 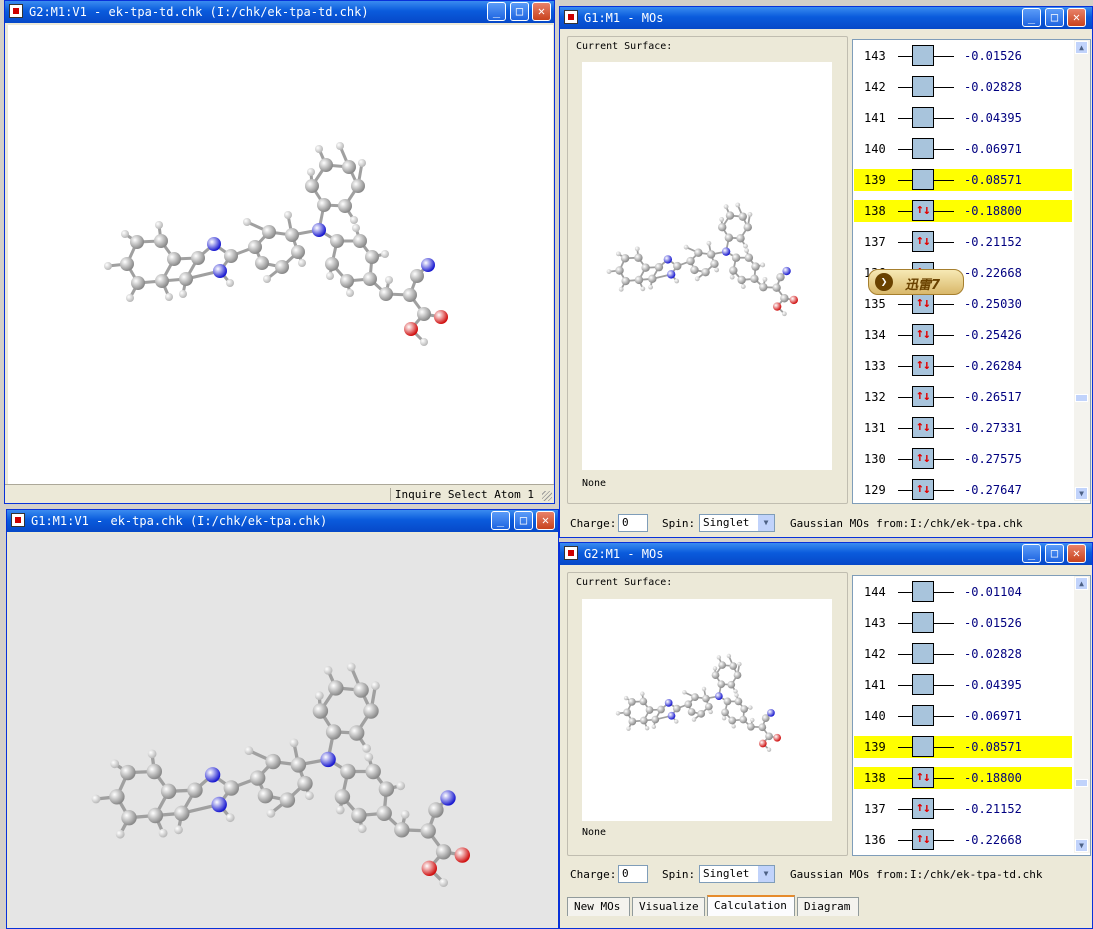 I want to click on empty-orbital-icon, so click(x=923, y=117).